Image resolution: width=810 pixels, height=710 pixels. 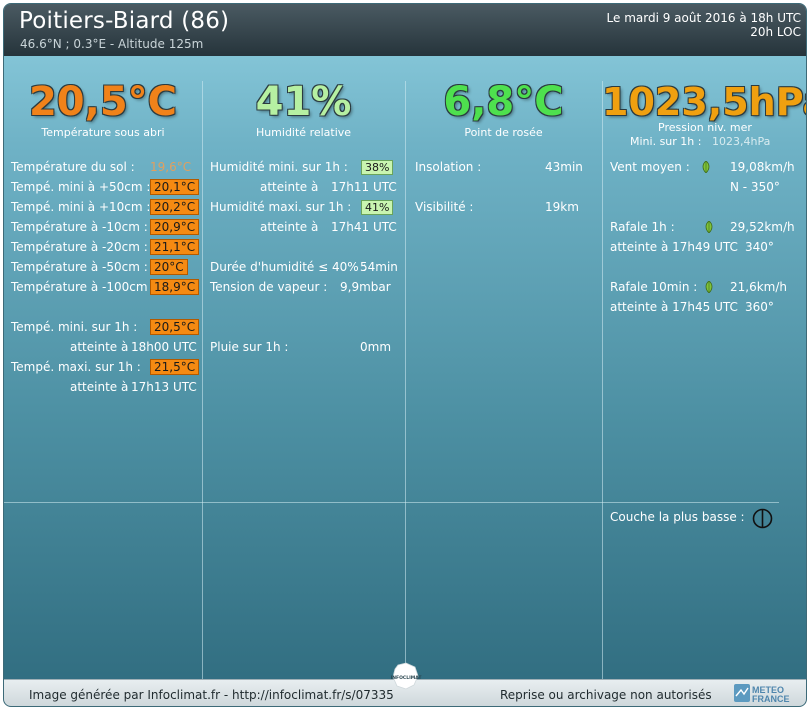 I want to click on observation-local-time: 20h LOC, so click(x=775, y=32).